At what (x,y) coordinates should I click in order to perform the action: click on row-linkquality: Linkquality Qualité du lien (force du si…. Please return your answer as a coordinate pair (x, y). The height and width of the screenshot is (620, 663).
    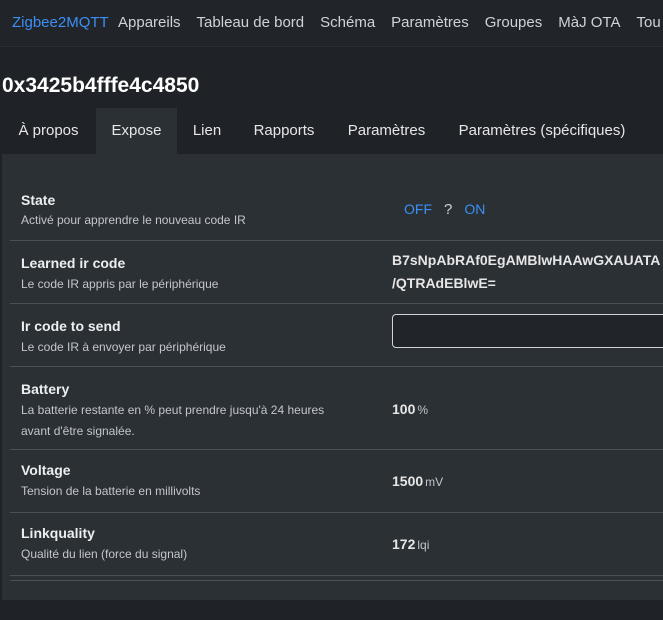
    Looking at the image, I should click on (336, 544).